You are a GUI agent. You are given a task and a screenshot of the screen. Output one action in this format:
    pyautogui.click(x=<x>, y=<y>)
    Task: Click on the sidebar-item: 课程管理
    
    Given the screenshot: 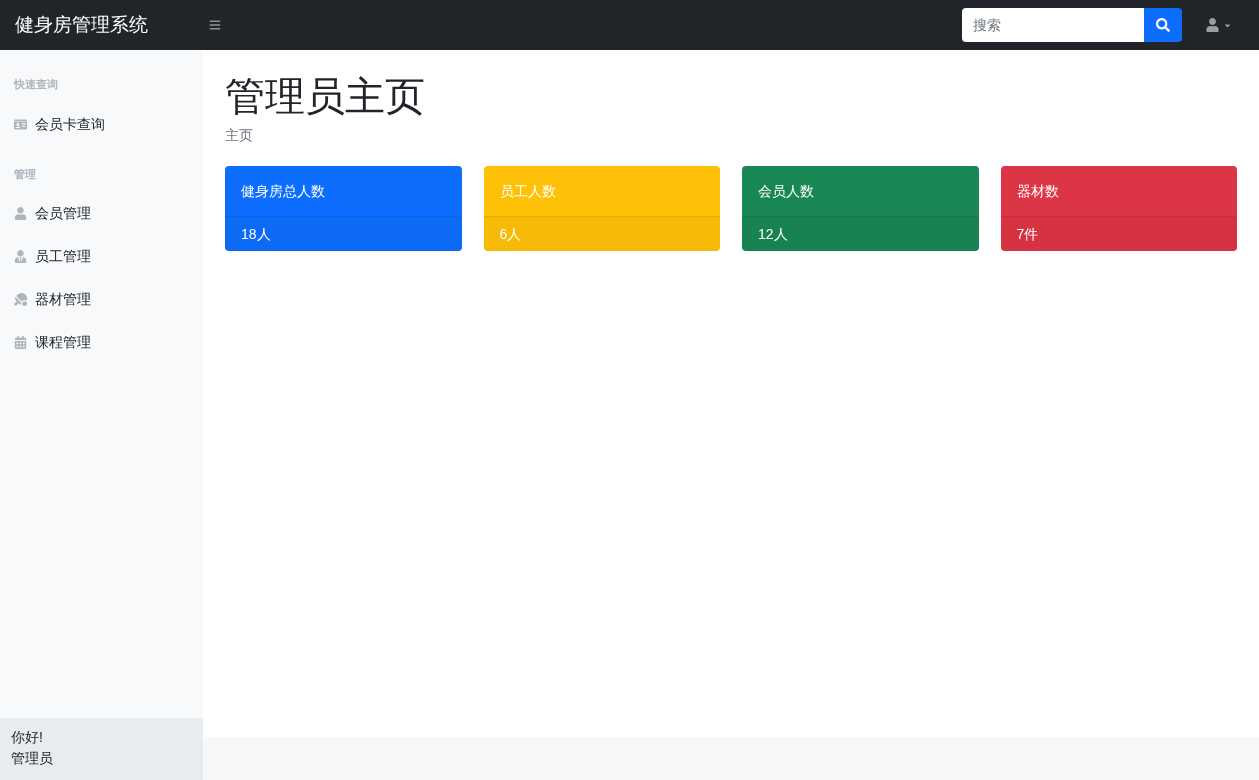 What is the action you would take?
    pyautogui.click(x=101, y=342)
    